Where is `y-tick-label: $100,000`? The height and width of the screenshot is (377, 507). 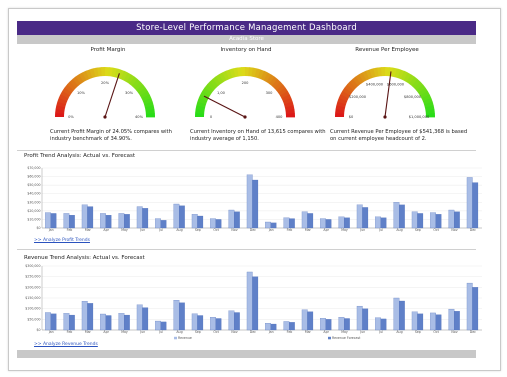
y-tick-label: $100,000 is located at coordinates (32, 309).